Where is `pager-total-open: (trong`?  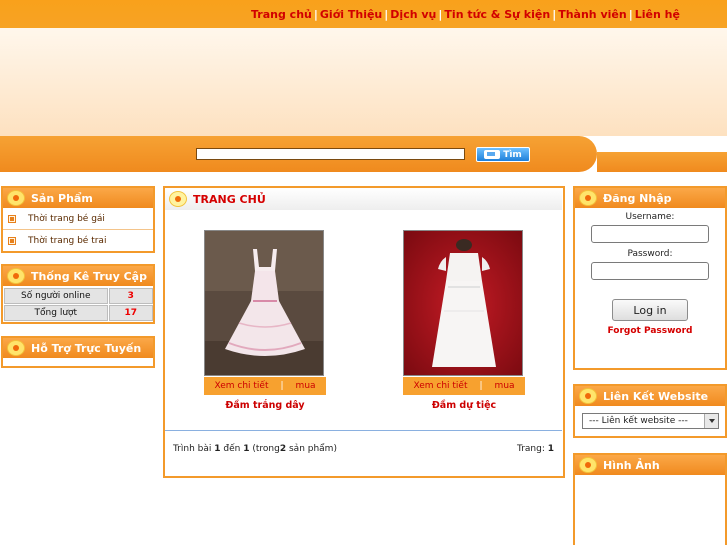
pager-total-open: (trong is located at coordinates (266, 449).